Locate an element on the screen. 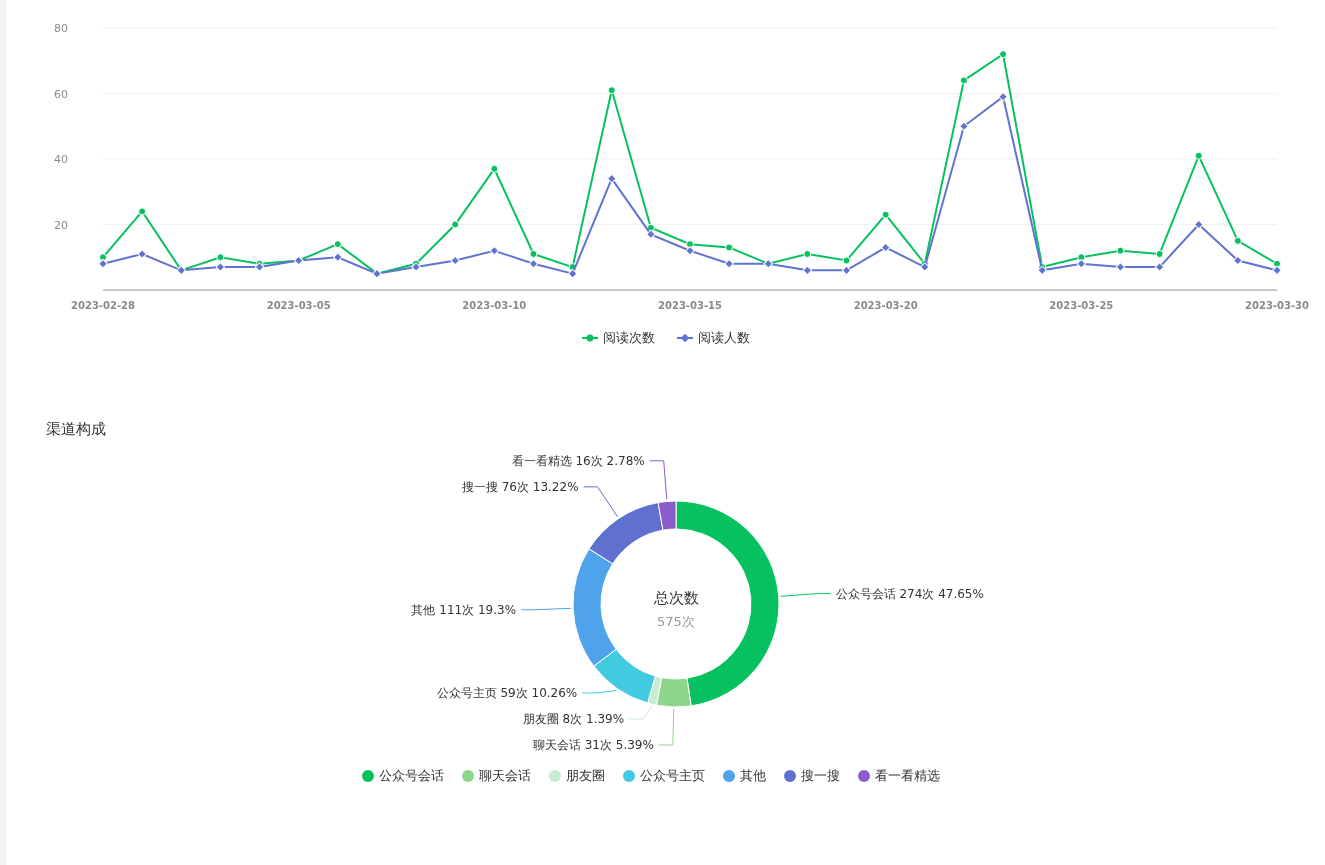  slice-label: 其他 111次 19.3% is located at coordinates (464, 609).